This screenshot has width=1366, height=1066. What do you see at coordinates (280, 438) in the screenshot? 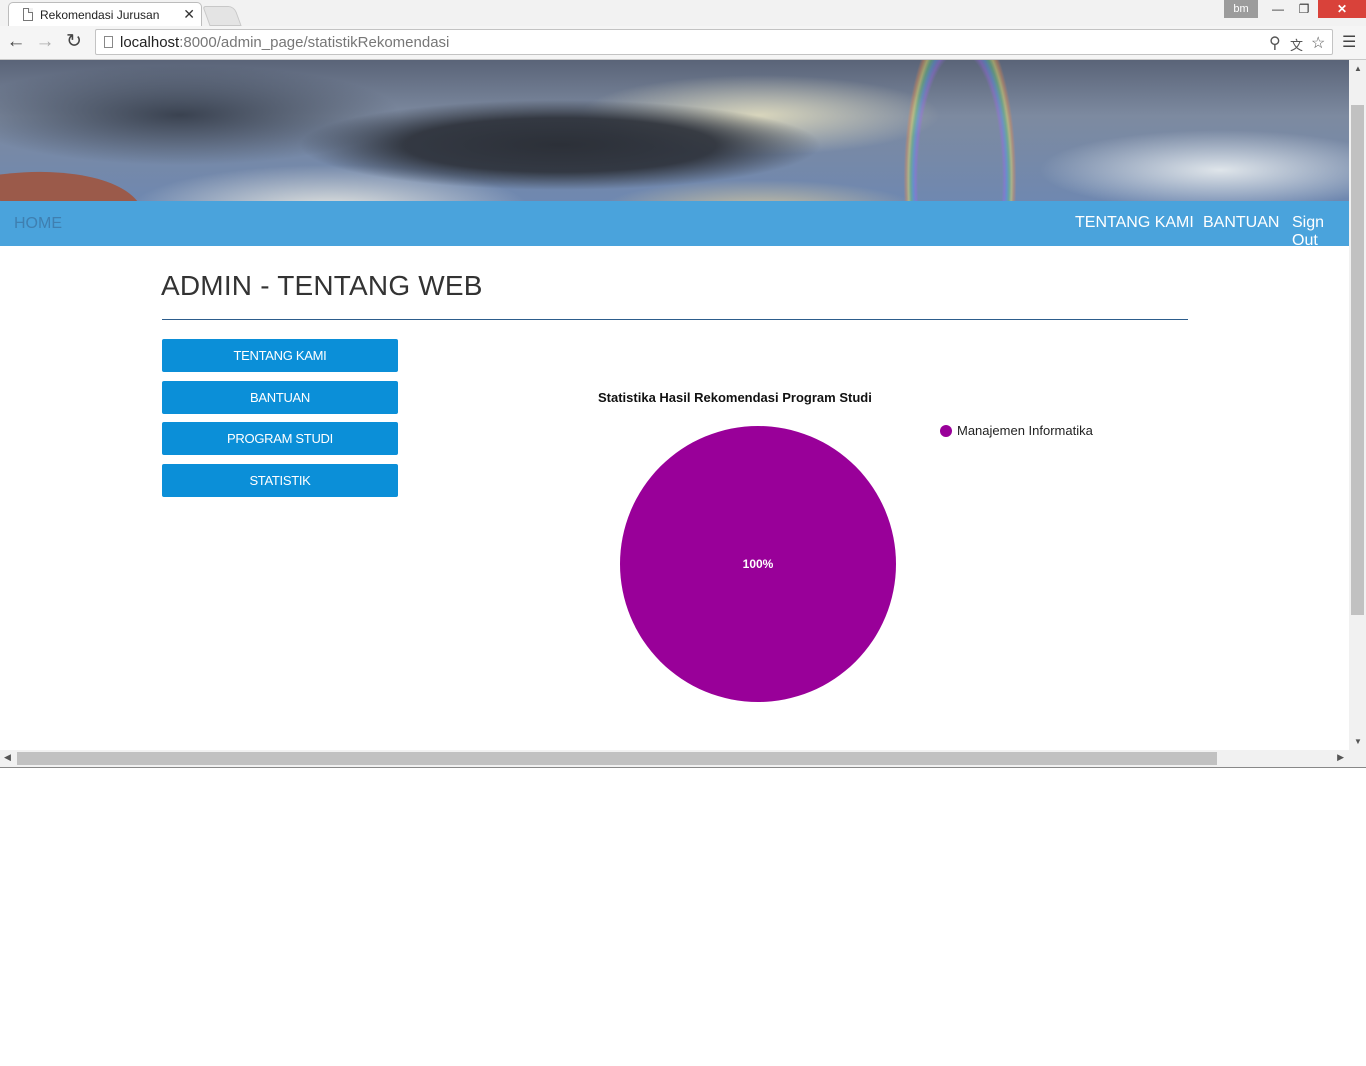
I see `sidebar-button-program-studi: PROGRAM STUDI` at bounding box center [280, 438].